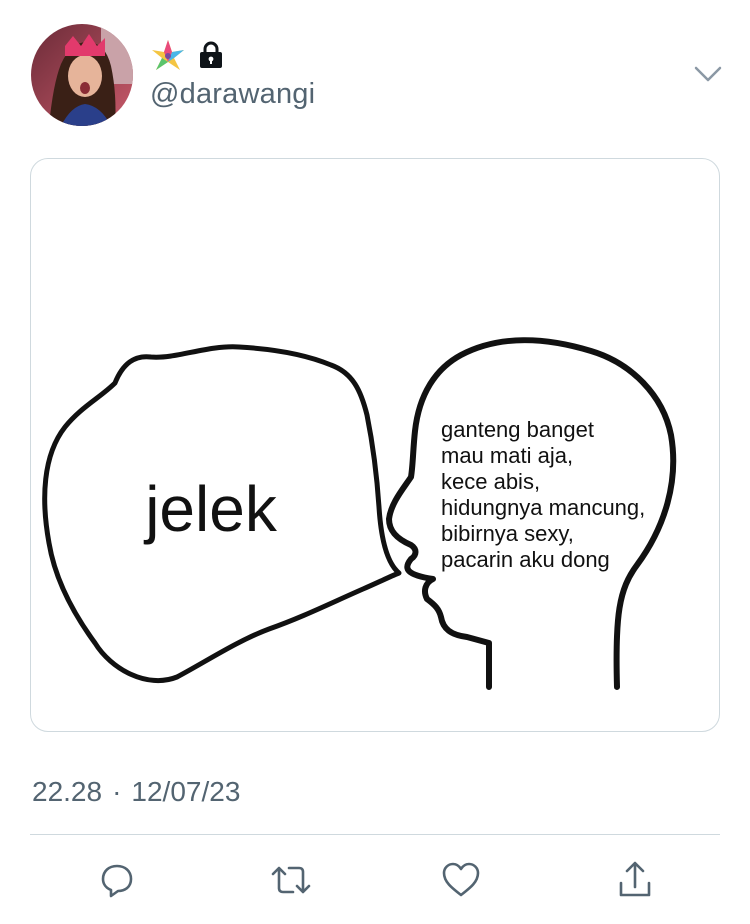 Image resolution: width=750 pixels, height=924 pixels. What do you see at coordinates (232, 94) in the screenshot?
I see `author-handle: @darawangi` at bounding box center [232, 94].